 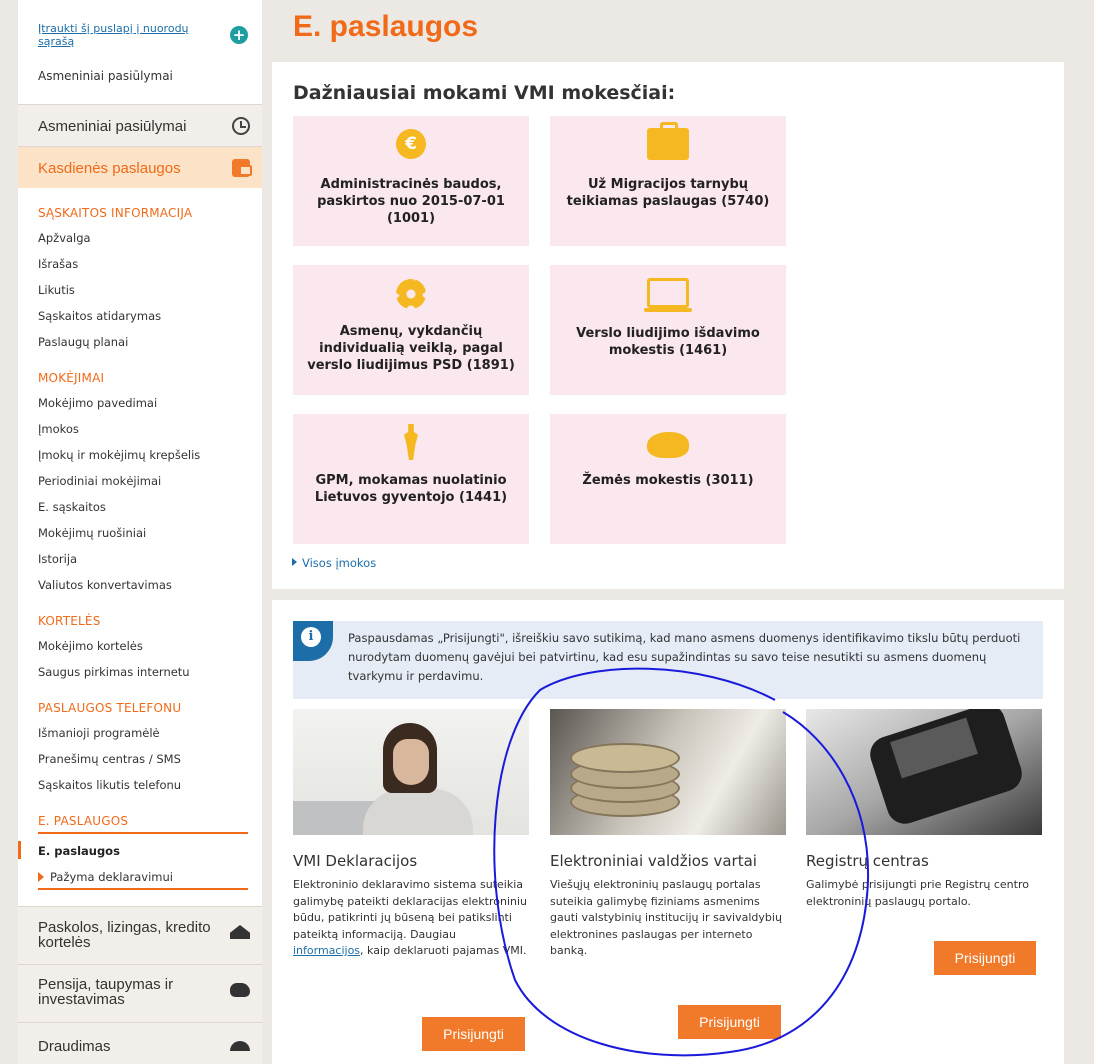 What do you see at coordinates (112, 126) in the screenshot?
I see `section-personal-offers-label: Asmeniniai pasiūlymai` at bounding box center [112, 126].